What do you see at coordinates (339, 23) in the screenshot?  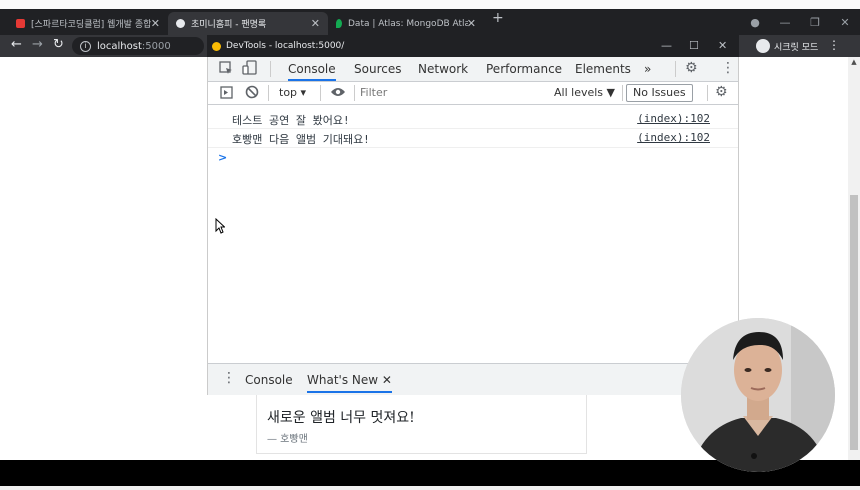 I see `mongodb-leaf-icon` at bounding box center [339, 23].